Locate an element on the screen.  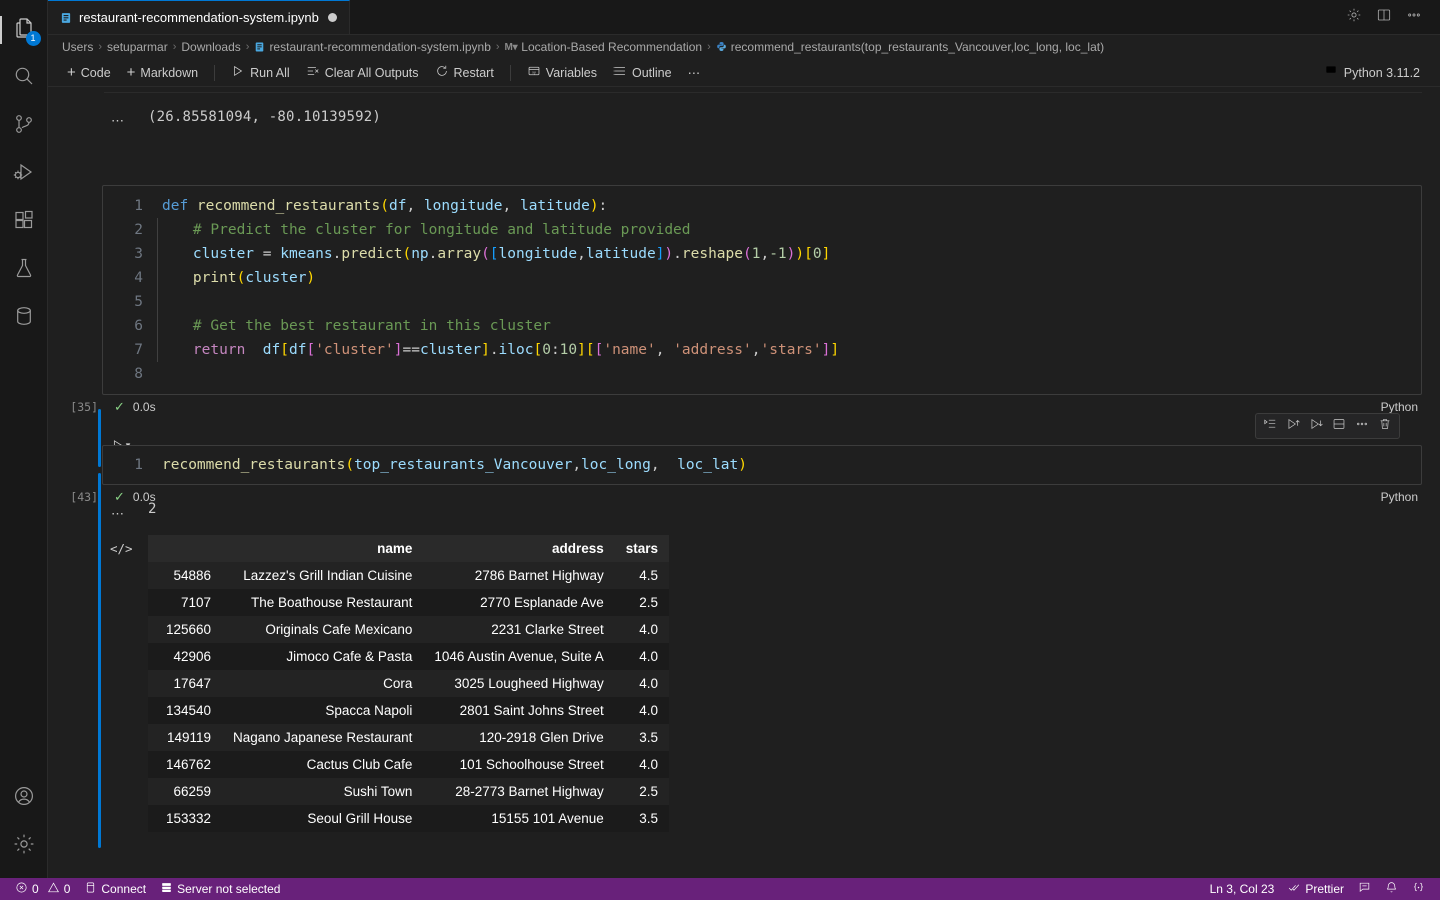
activity-item-settings is located at coordinates (24, 846).